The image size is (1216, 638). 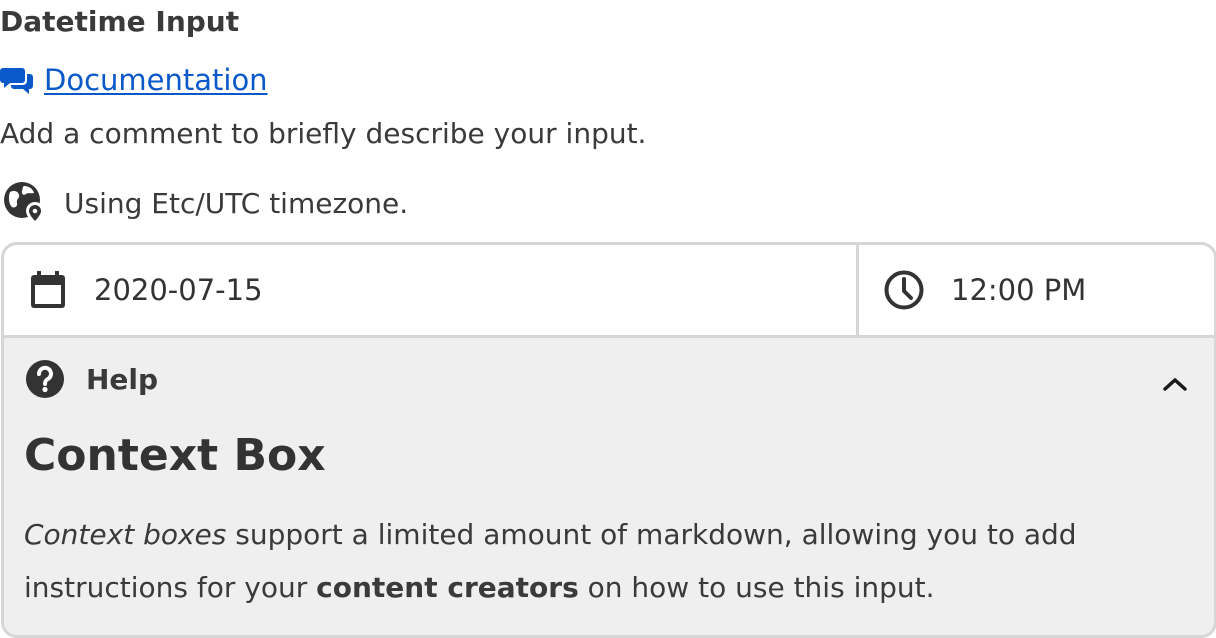 I want to click on documentation-link: Documentation, so click(x=134, y=80).